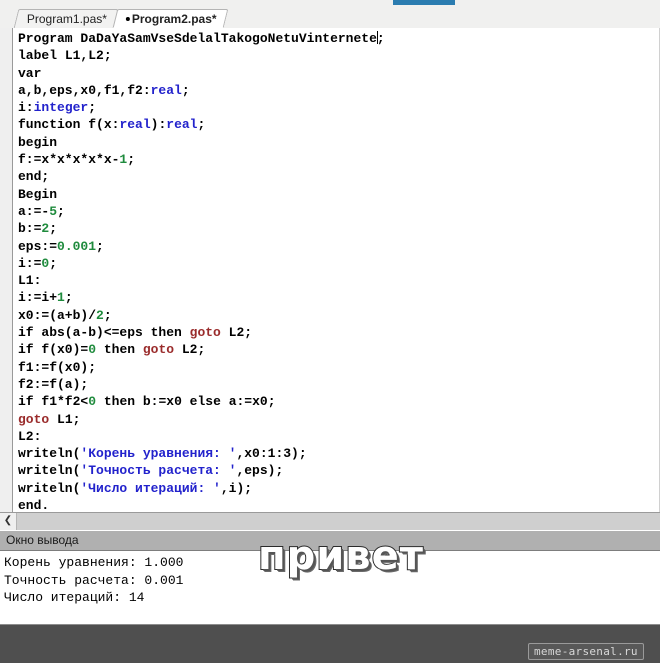 This screenshot has width=660, height=663. Describe the element at coordinates (201, 194) in the screenshot. I see `code-line: Begin` at that location.